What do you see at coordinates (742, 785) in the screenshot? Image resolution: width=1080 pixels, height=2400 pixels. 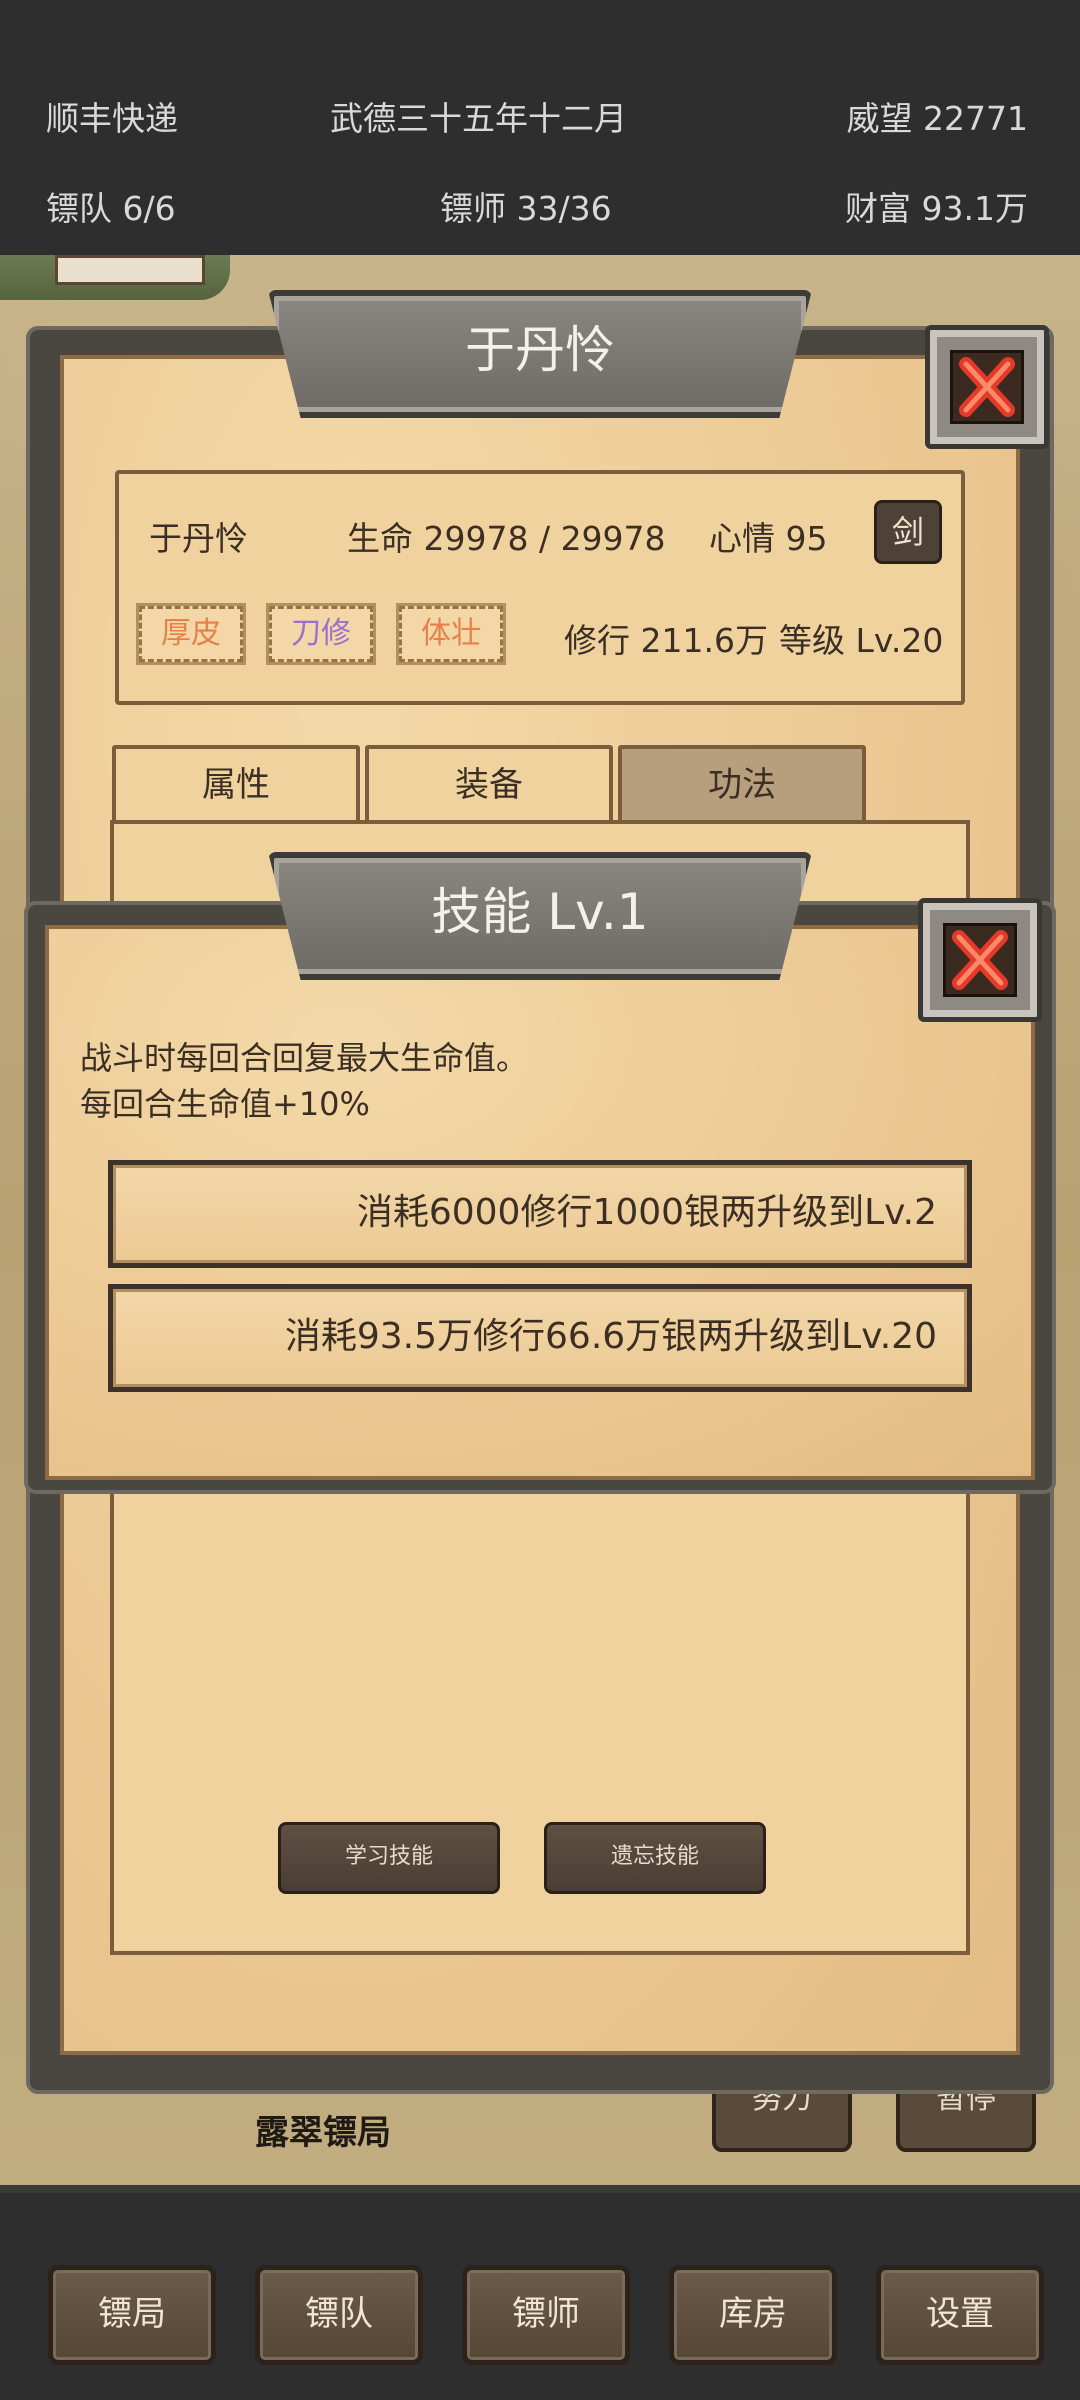 I see `tab-skills: 功法` at bounding box center [742, 785].